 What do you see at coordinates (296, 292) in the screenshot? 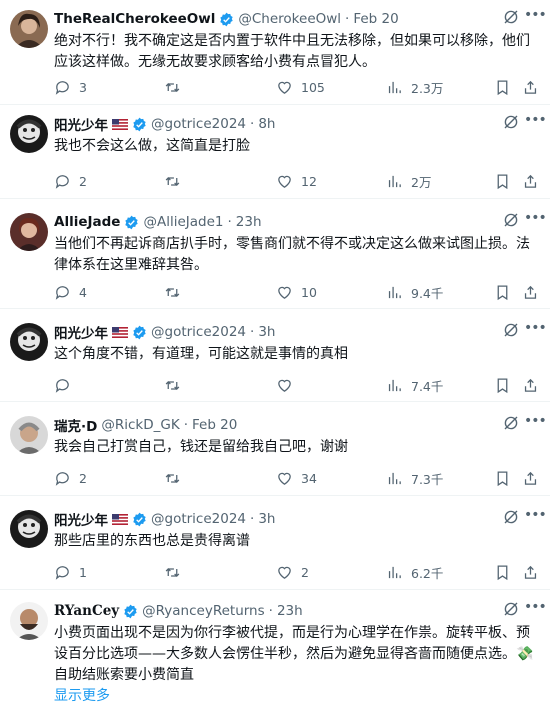
I see `like-button: 10` at bounding box center [296, 292].